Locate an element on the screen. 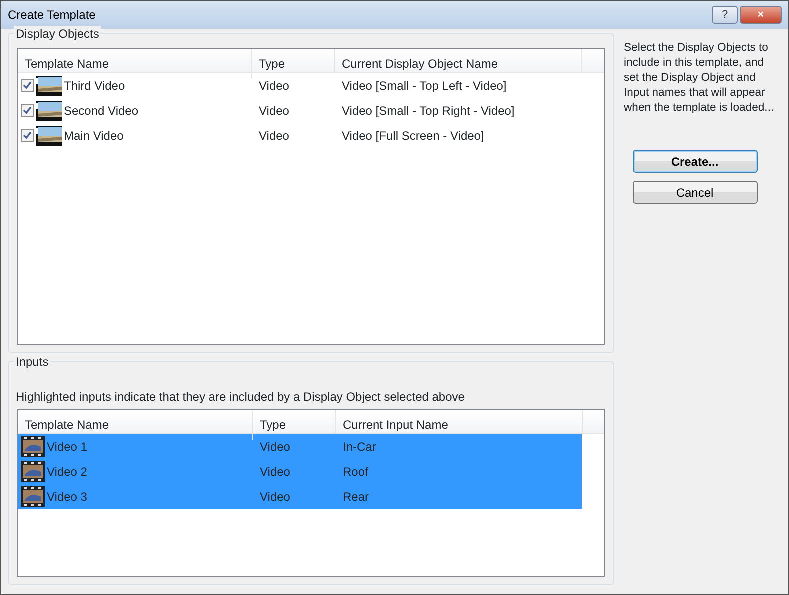 This screenshot has height=595, width=789. table-cell-text: Video 2 is located at coordinates (67, 472).